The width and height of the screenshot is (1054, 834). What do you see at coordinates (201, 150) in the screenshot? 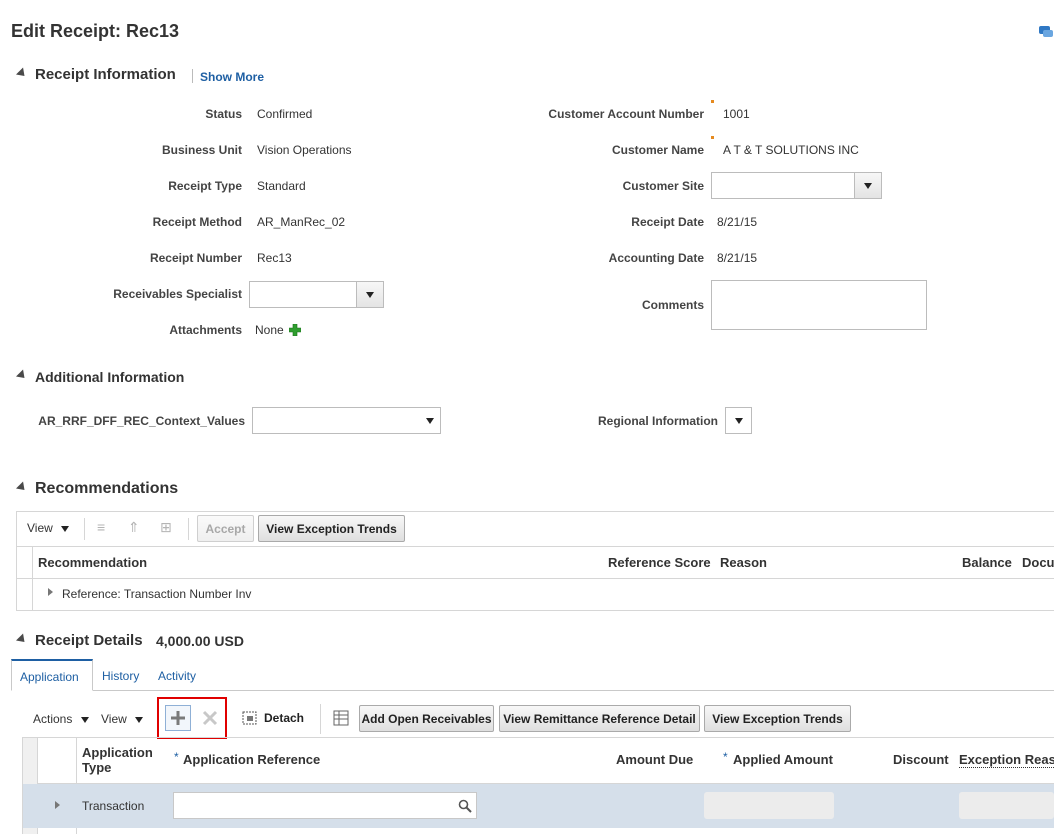
I see `business-unit-label: Business Unit` at bounding box center [201, 150].